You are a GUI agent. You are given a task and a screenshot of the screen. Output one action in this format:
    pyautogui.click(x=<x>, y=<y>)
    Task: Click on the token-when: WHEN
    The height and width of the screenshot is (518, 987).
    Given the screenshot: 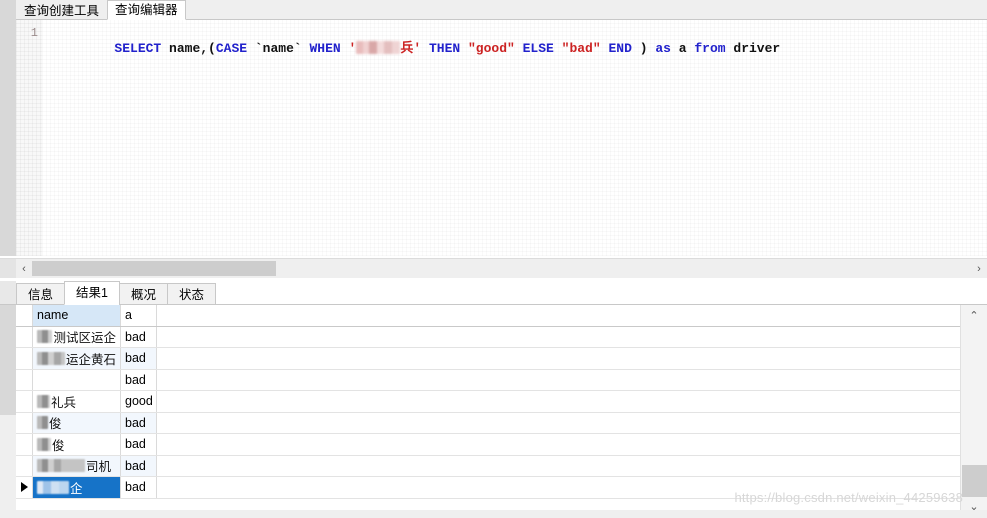 What is the action you would take?
    pyautogui.click(x=325, y=48)
    